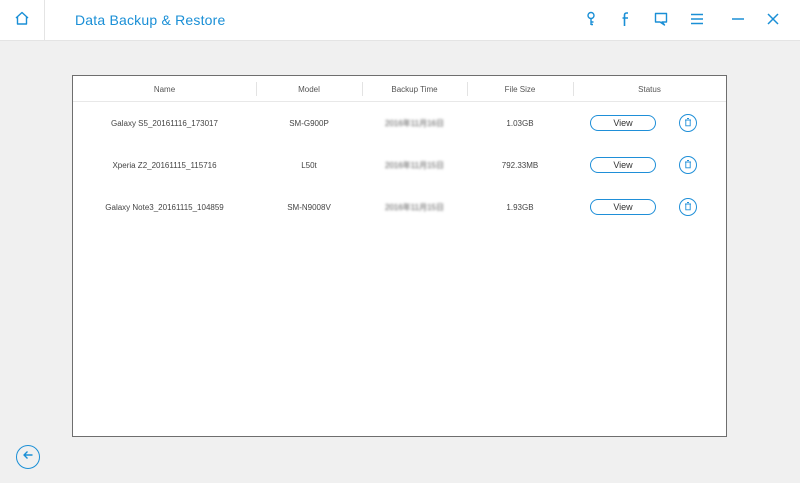 This screenshot has width=800, height=483. I want to click on menu-icon, so click(697, 21).